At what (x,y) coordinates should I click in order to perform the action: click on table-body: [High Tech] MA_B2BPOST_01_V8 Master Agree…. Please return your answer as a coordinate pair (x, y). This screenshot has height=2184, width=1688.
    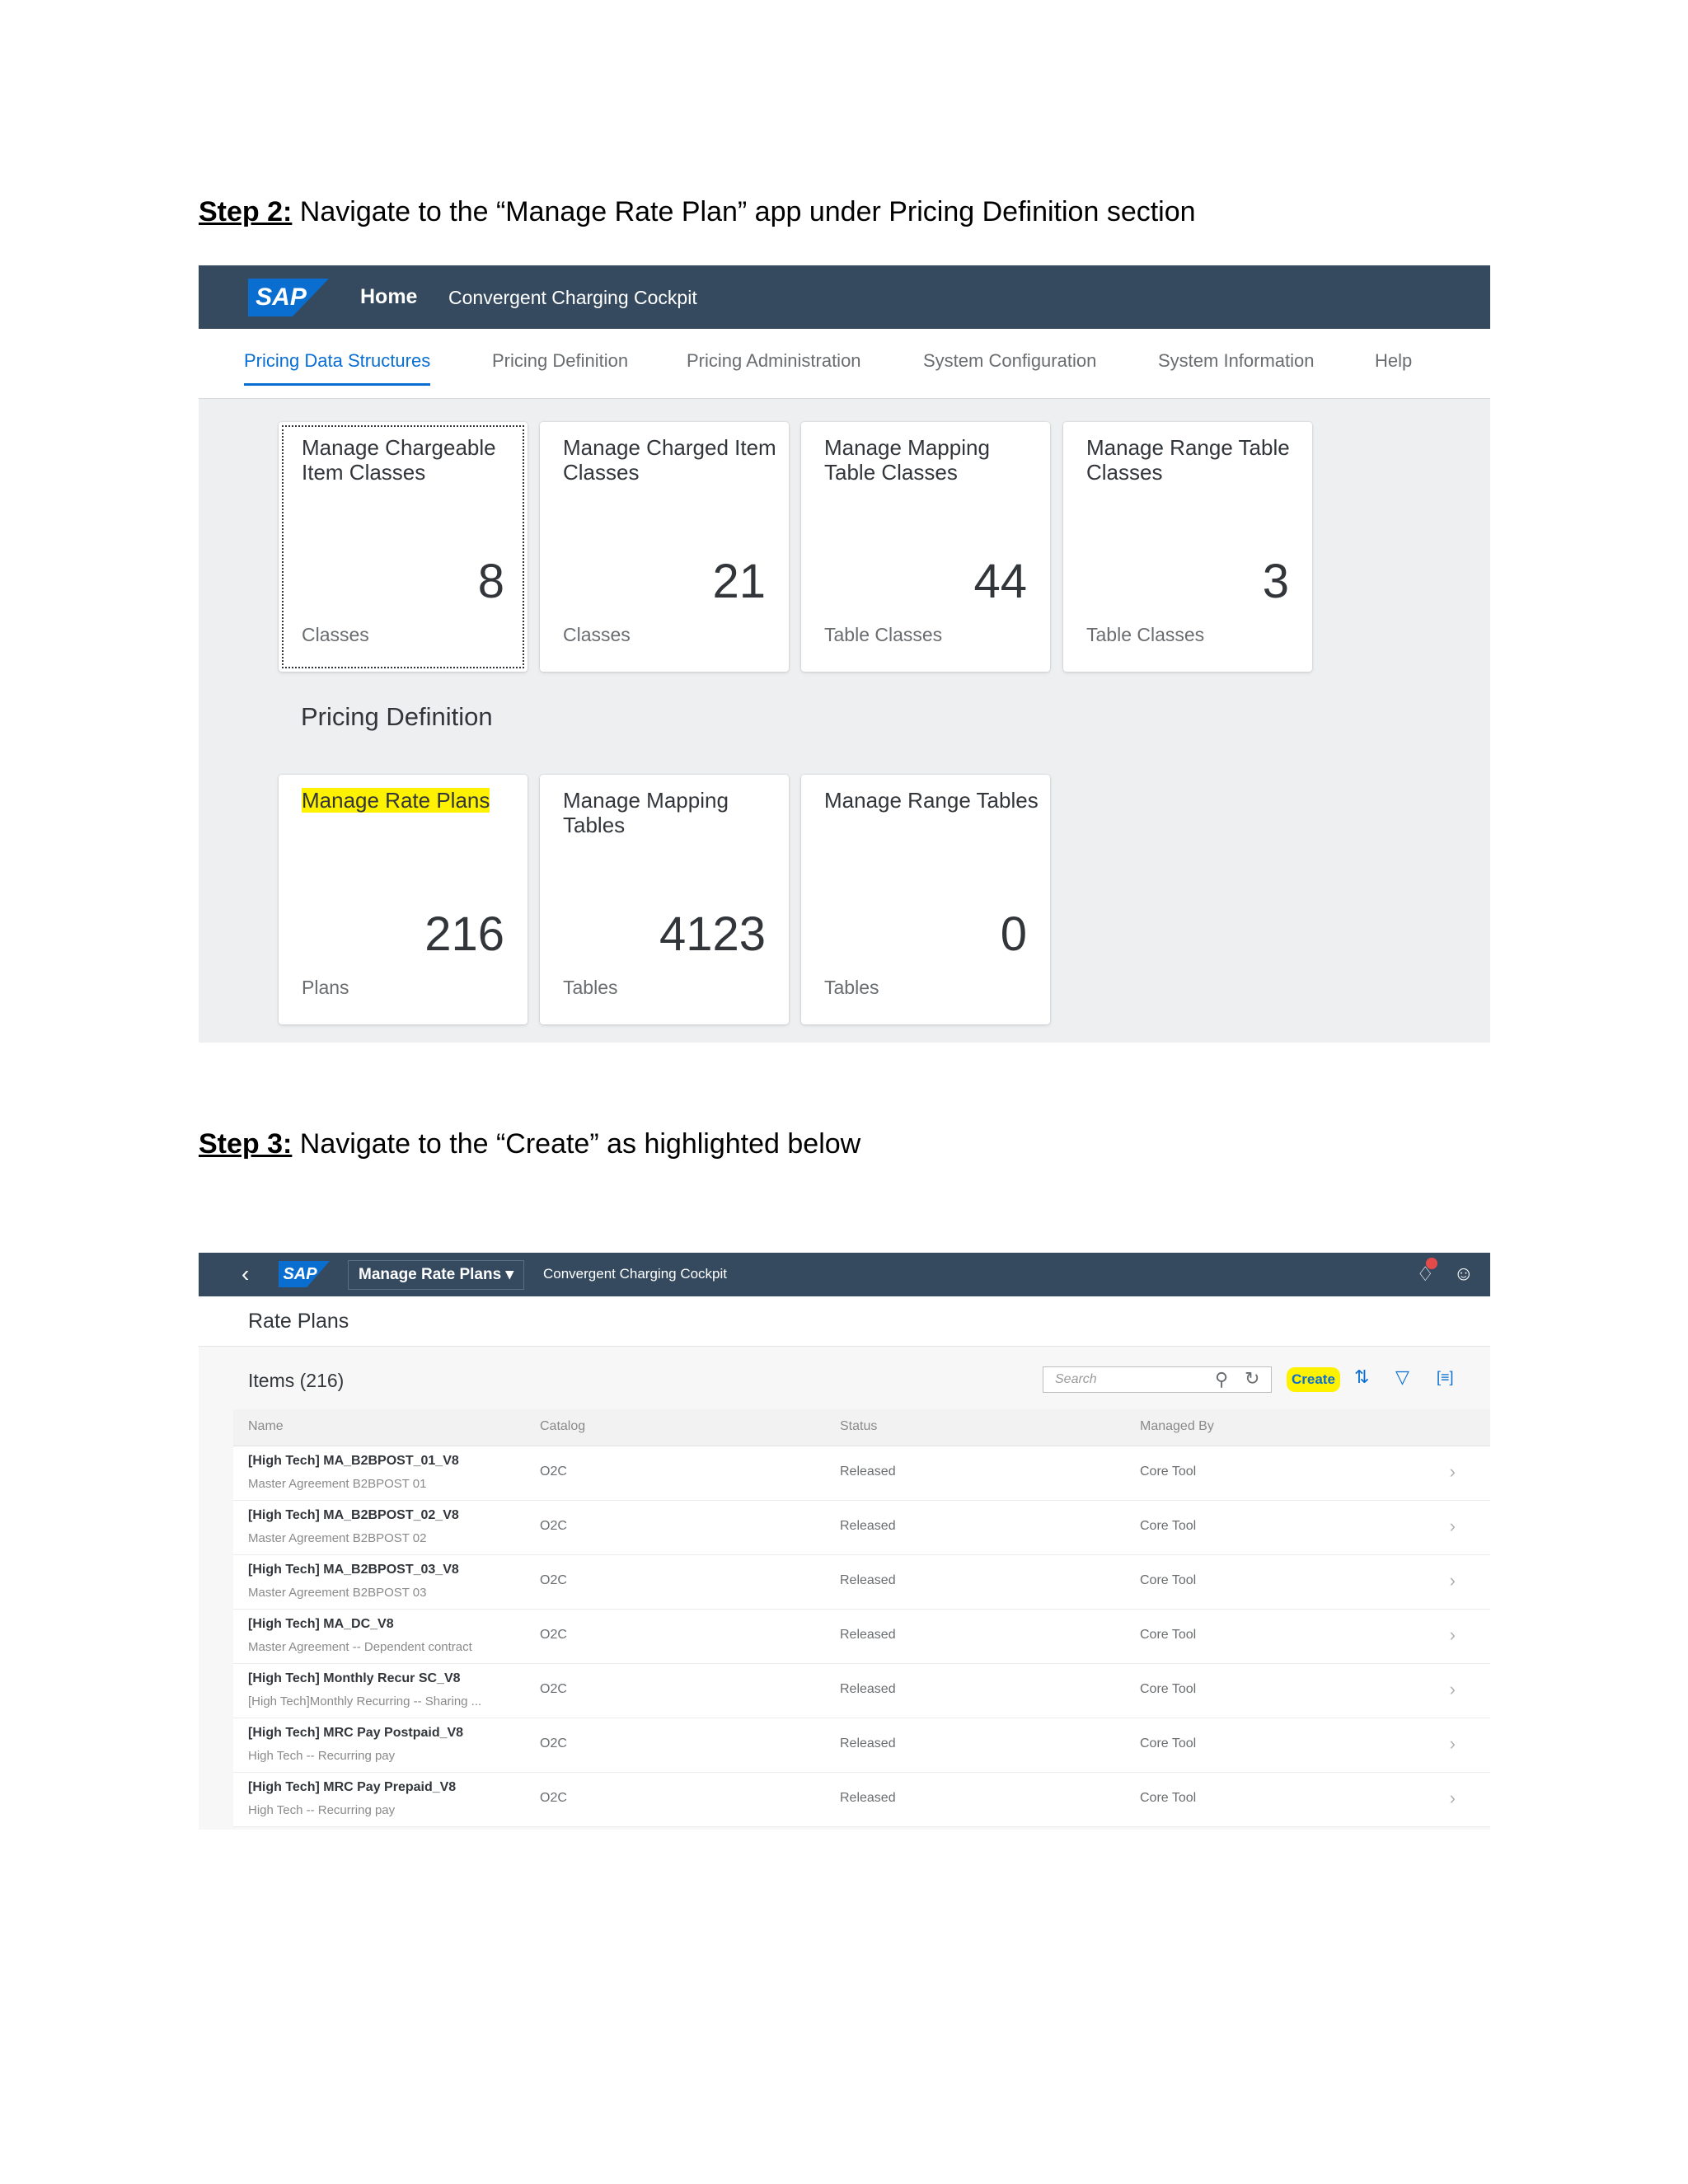
    Looking at the image, I should click on (861, 1636).